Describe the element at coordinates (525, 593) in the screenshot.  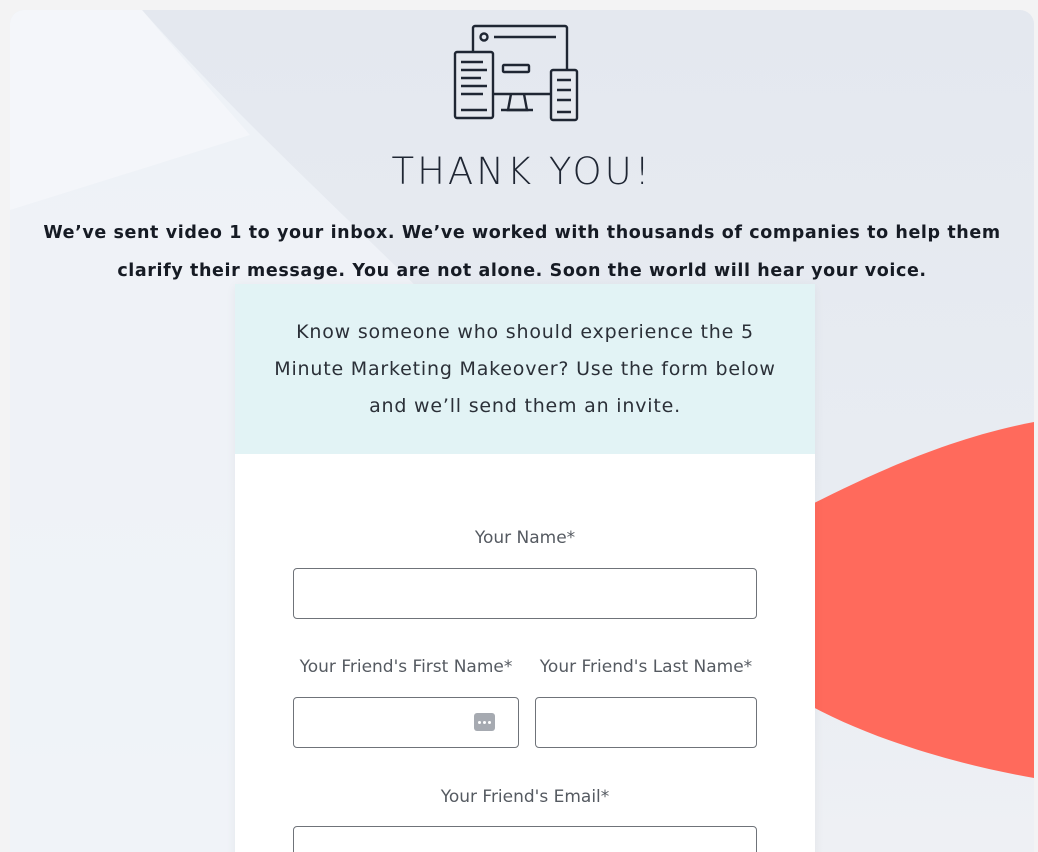
I see `your-name-input` at that location.